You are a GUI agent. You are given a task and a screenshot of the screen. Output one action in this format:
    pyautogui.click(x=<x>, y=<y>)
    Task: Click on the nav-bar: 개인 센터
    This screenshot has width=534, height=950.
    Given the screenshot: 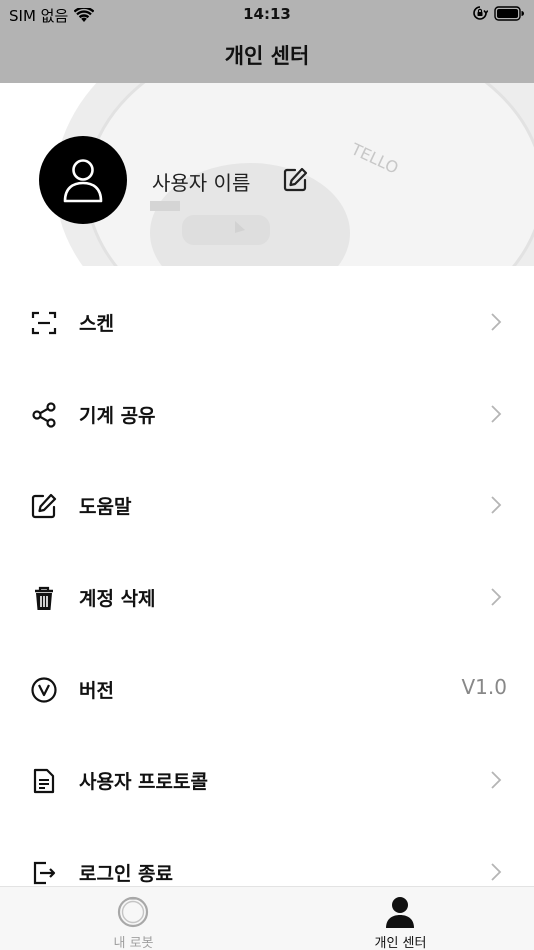 What is the action you would take?
    pyautogui.click(x=267, y=55)
    